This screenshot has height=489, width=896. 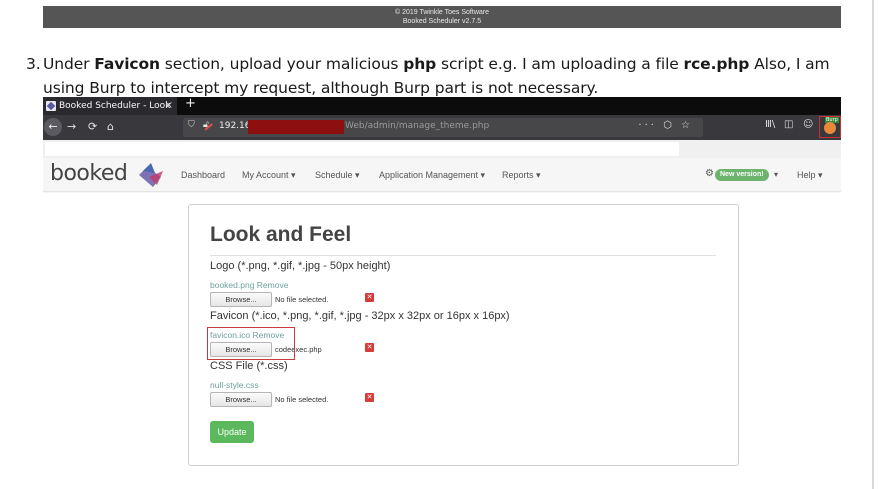 What do you see at coordinates (417, 126) in the screenshot?
I see `url-path: Web/admin/manage_theme.php` at bounding box center [417, 126].